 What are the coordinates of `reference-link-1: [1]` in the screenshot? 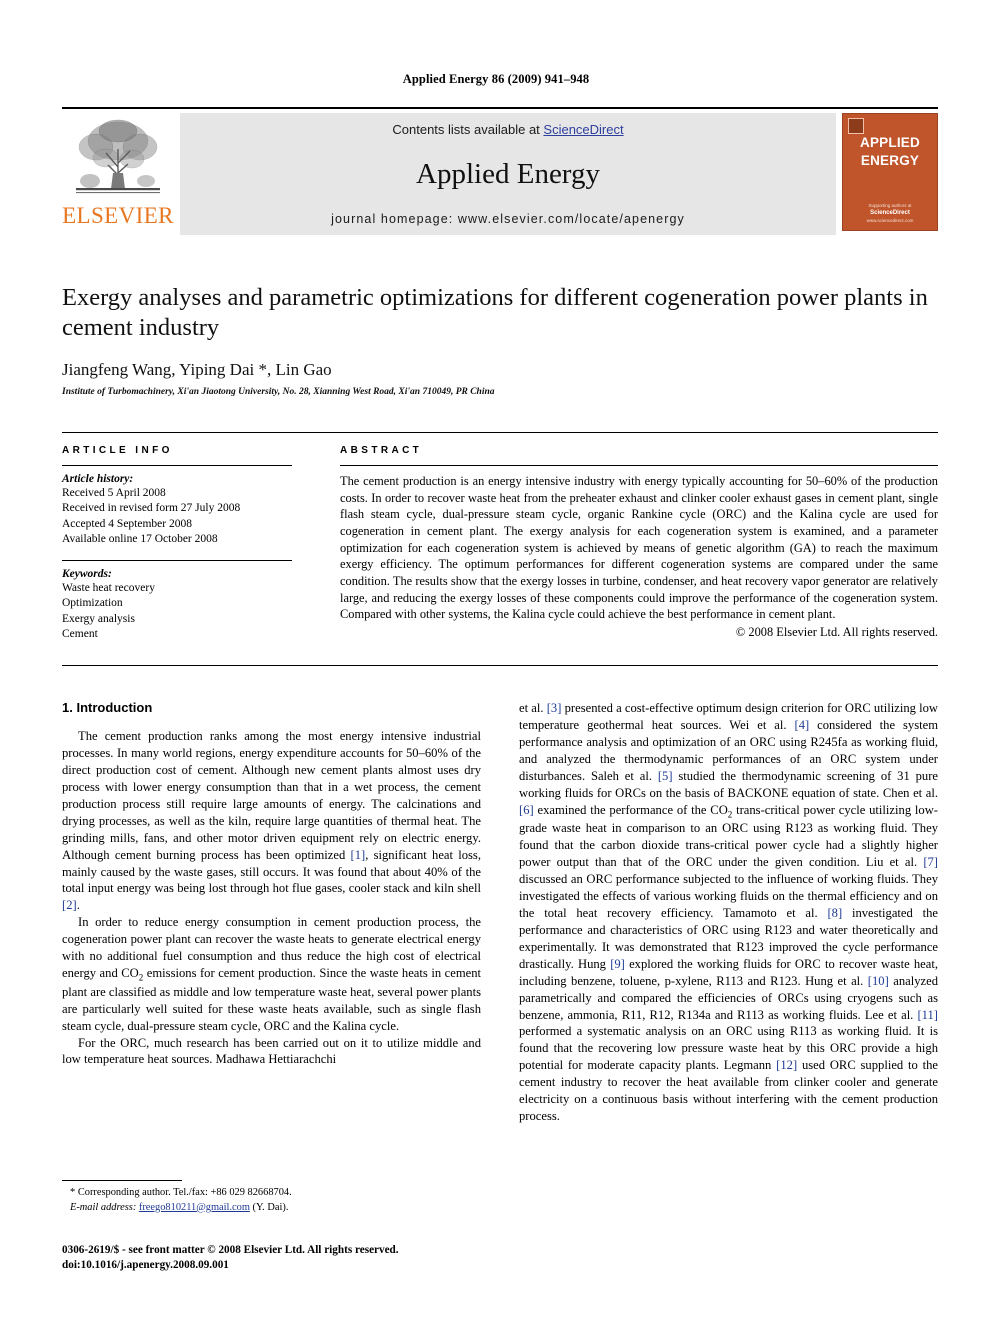 It's located at (358, 855).